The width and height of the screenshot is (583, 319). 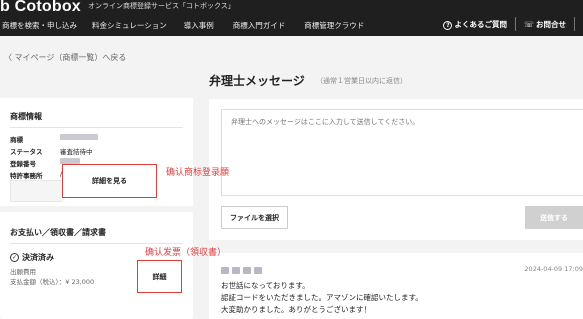 I want to click on status-field-label: ステータス, so click(x=26, y=152).